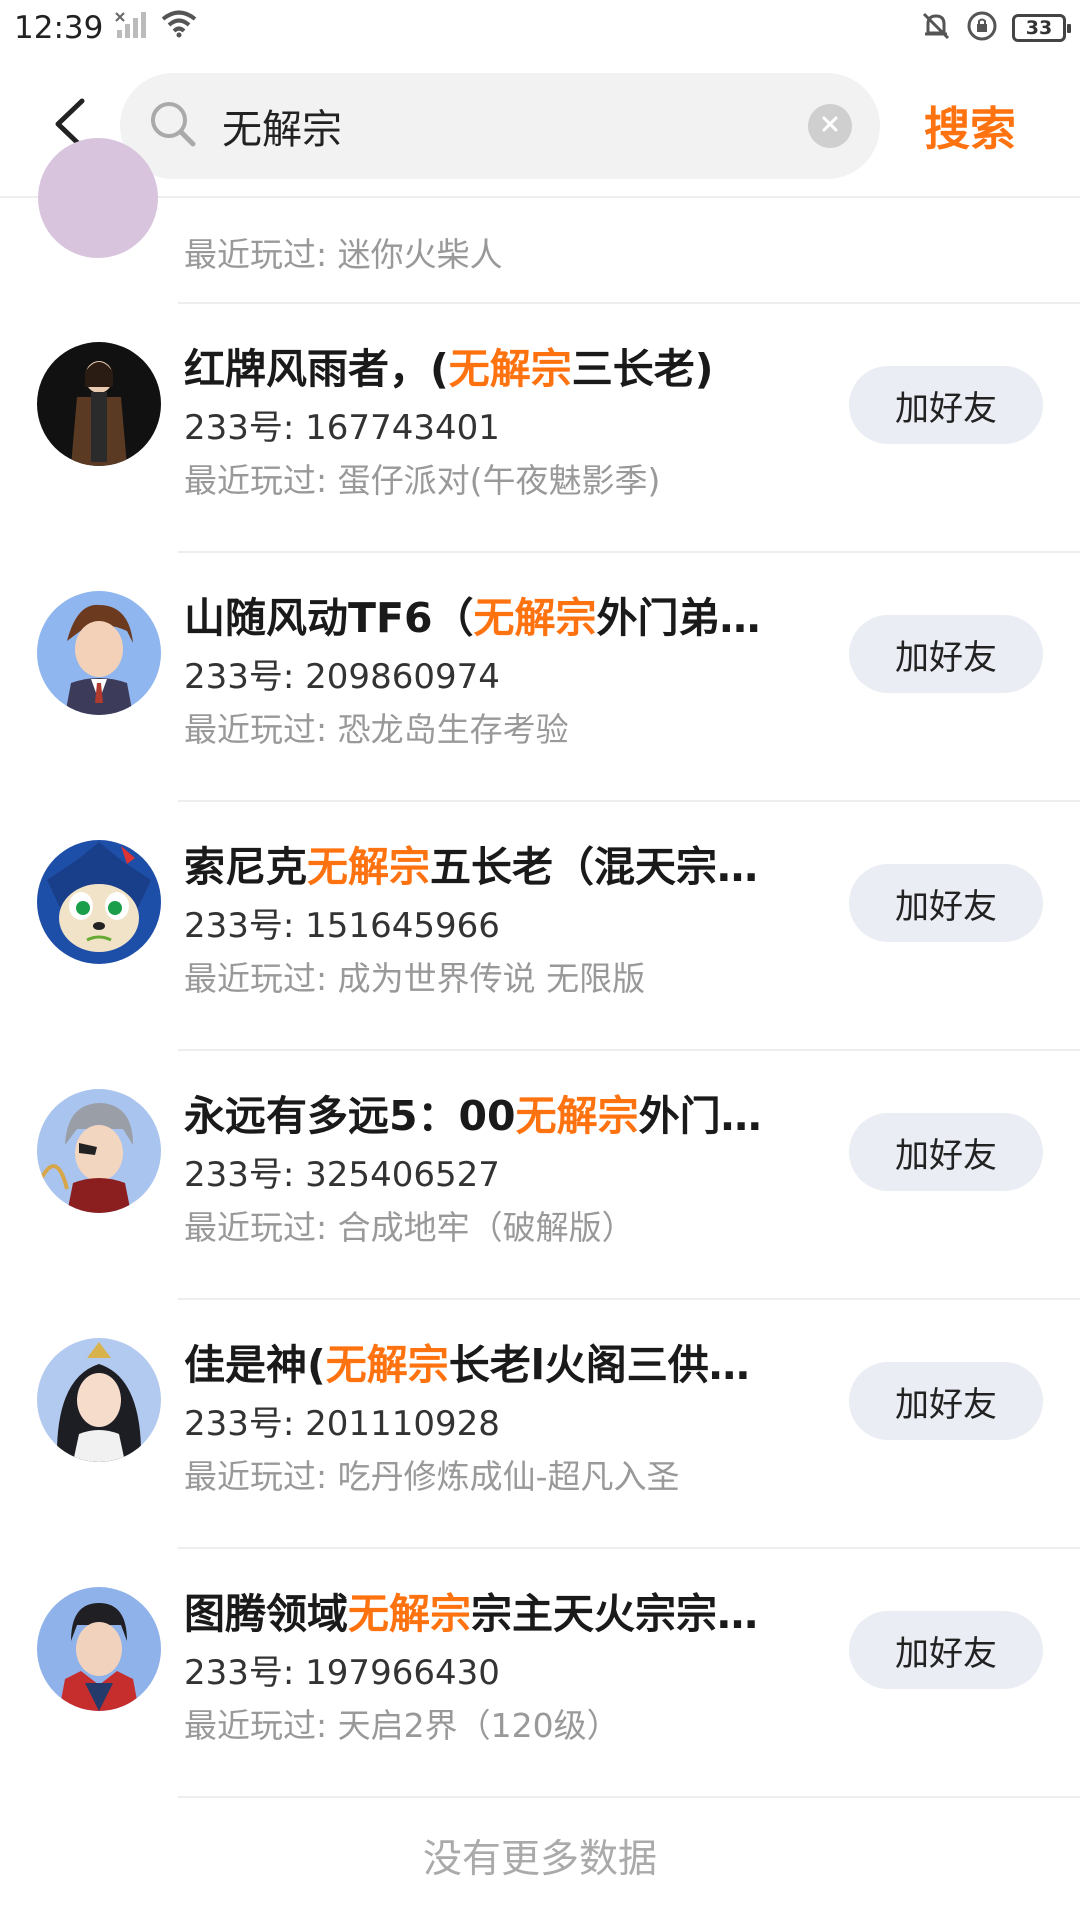 This screenshot has height=1920, width=1080. What do you see at coordinates (982, 28) in the screenshot?
I see `rotation-lock-icon` at bounding box center [982, 28].